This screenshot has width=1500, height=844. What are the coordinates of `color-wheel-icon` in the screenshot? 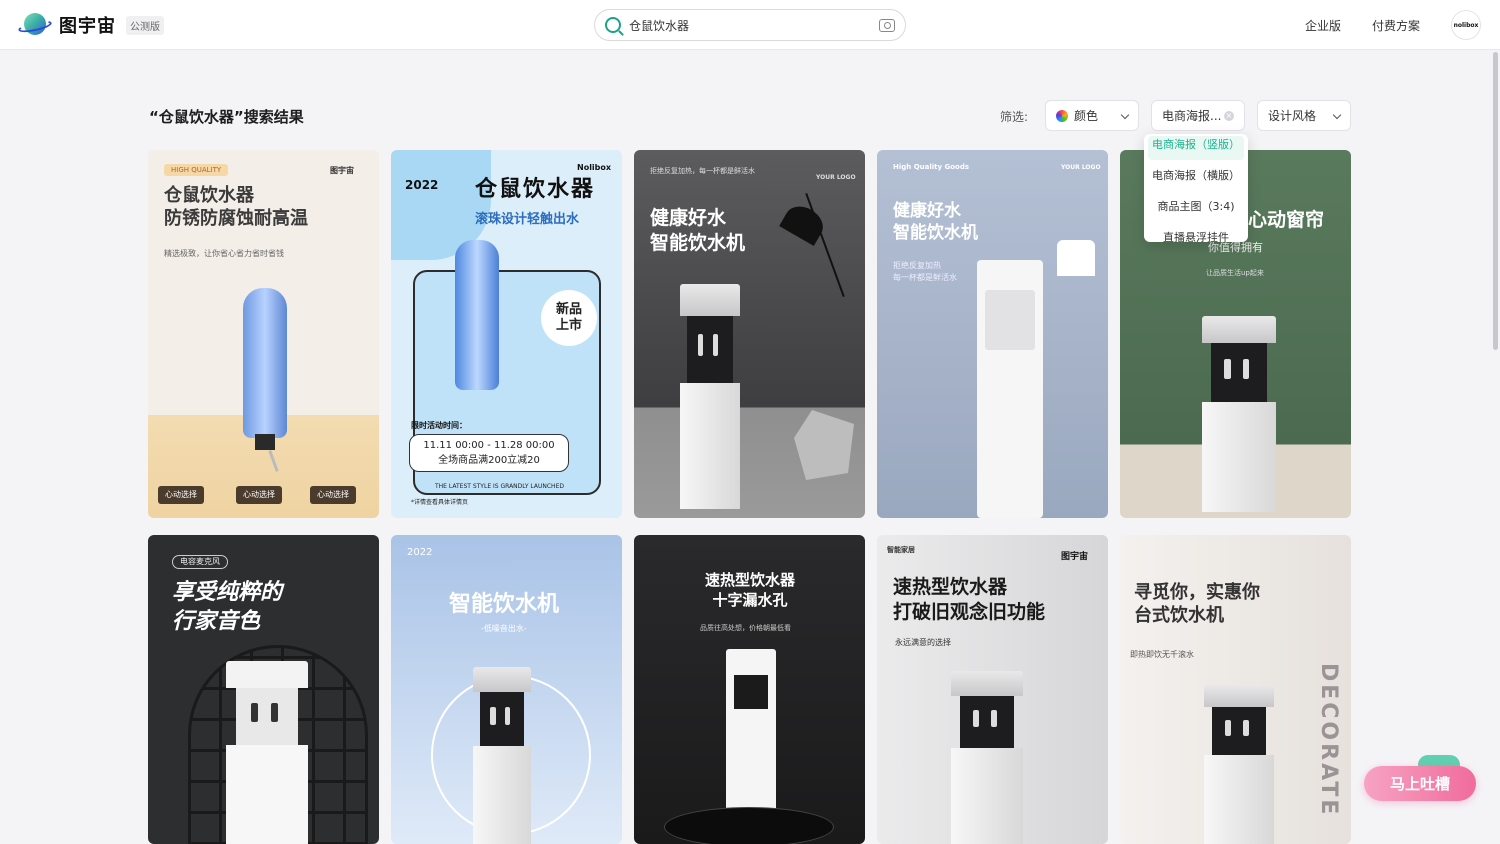 It's located at (1062, 115).